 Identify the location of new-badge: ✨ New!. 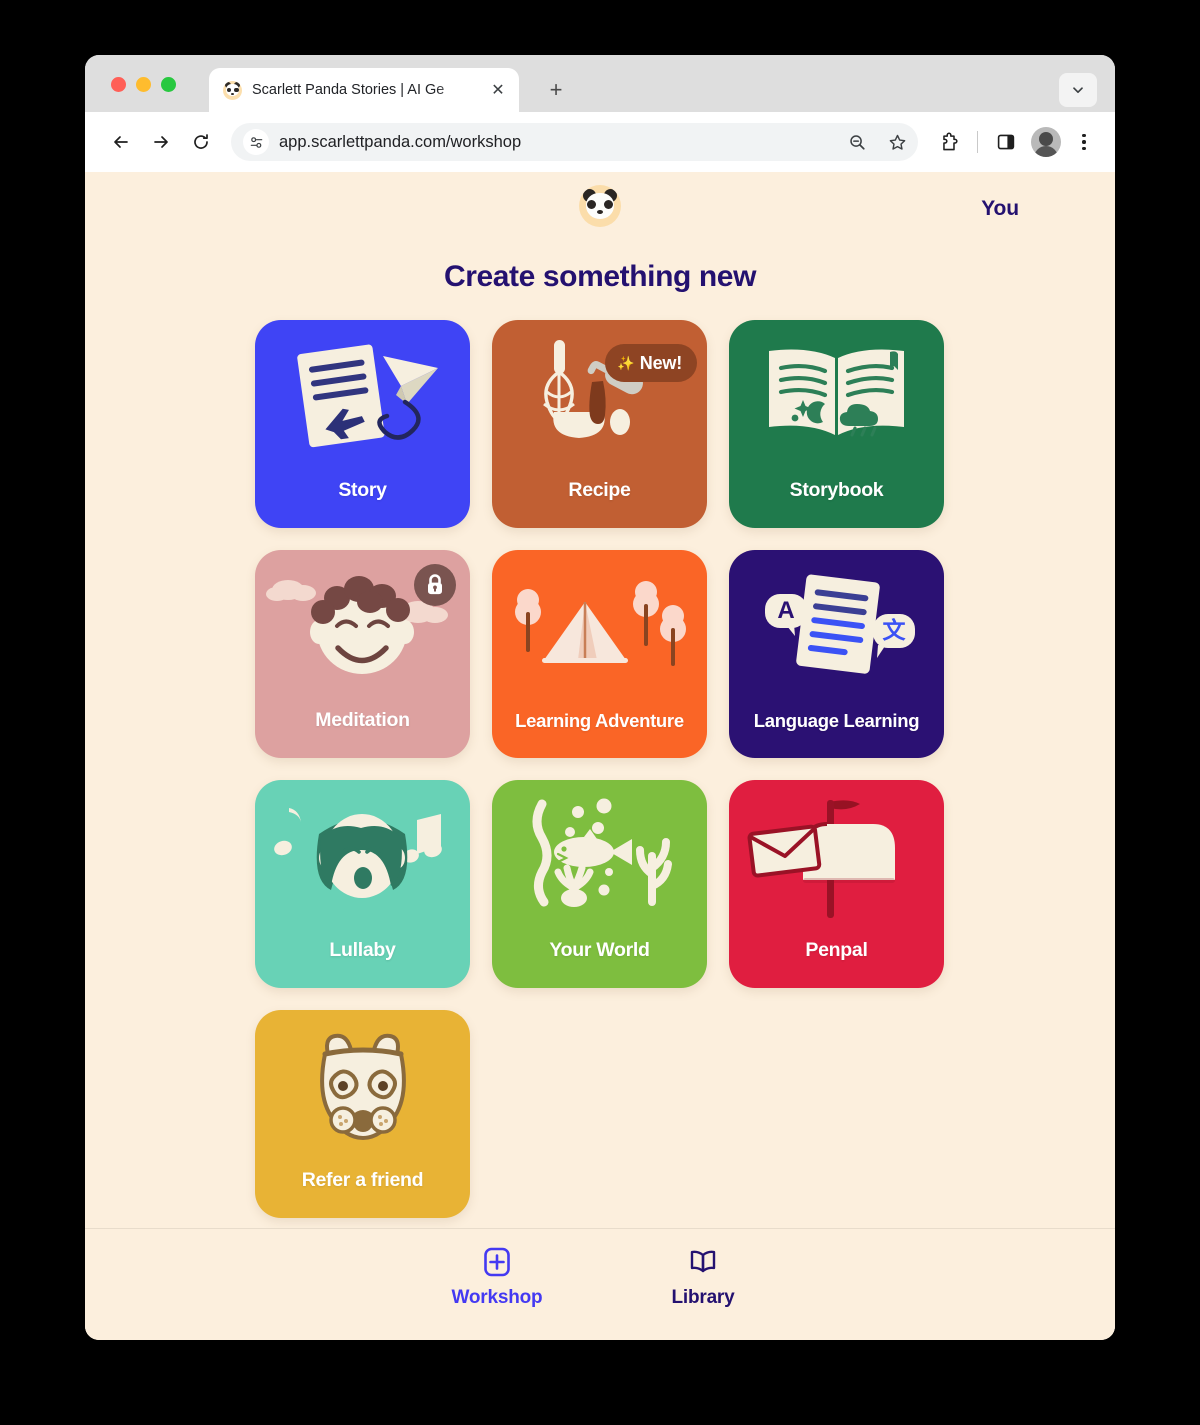
(651, 363).